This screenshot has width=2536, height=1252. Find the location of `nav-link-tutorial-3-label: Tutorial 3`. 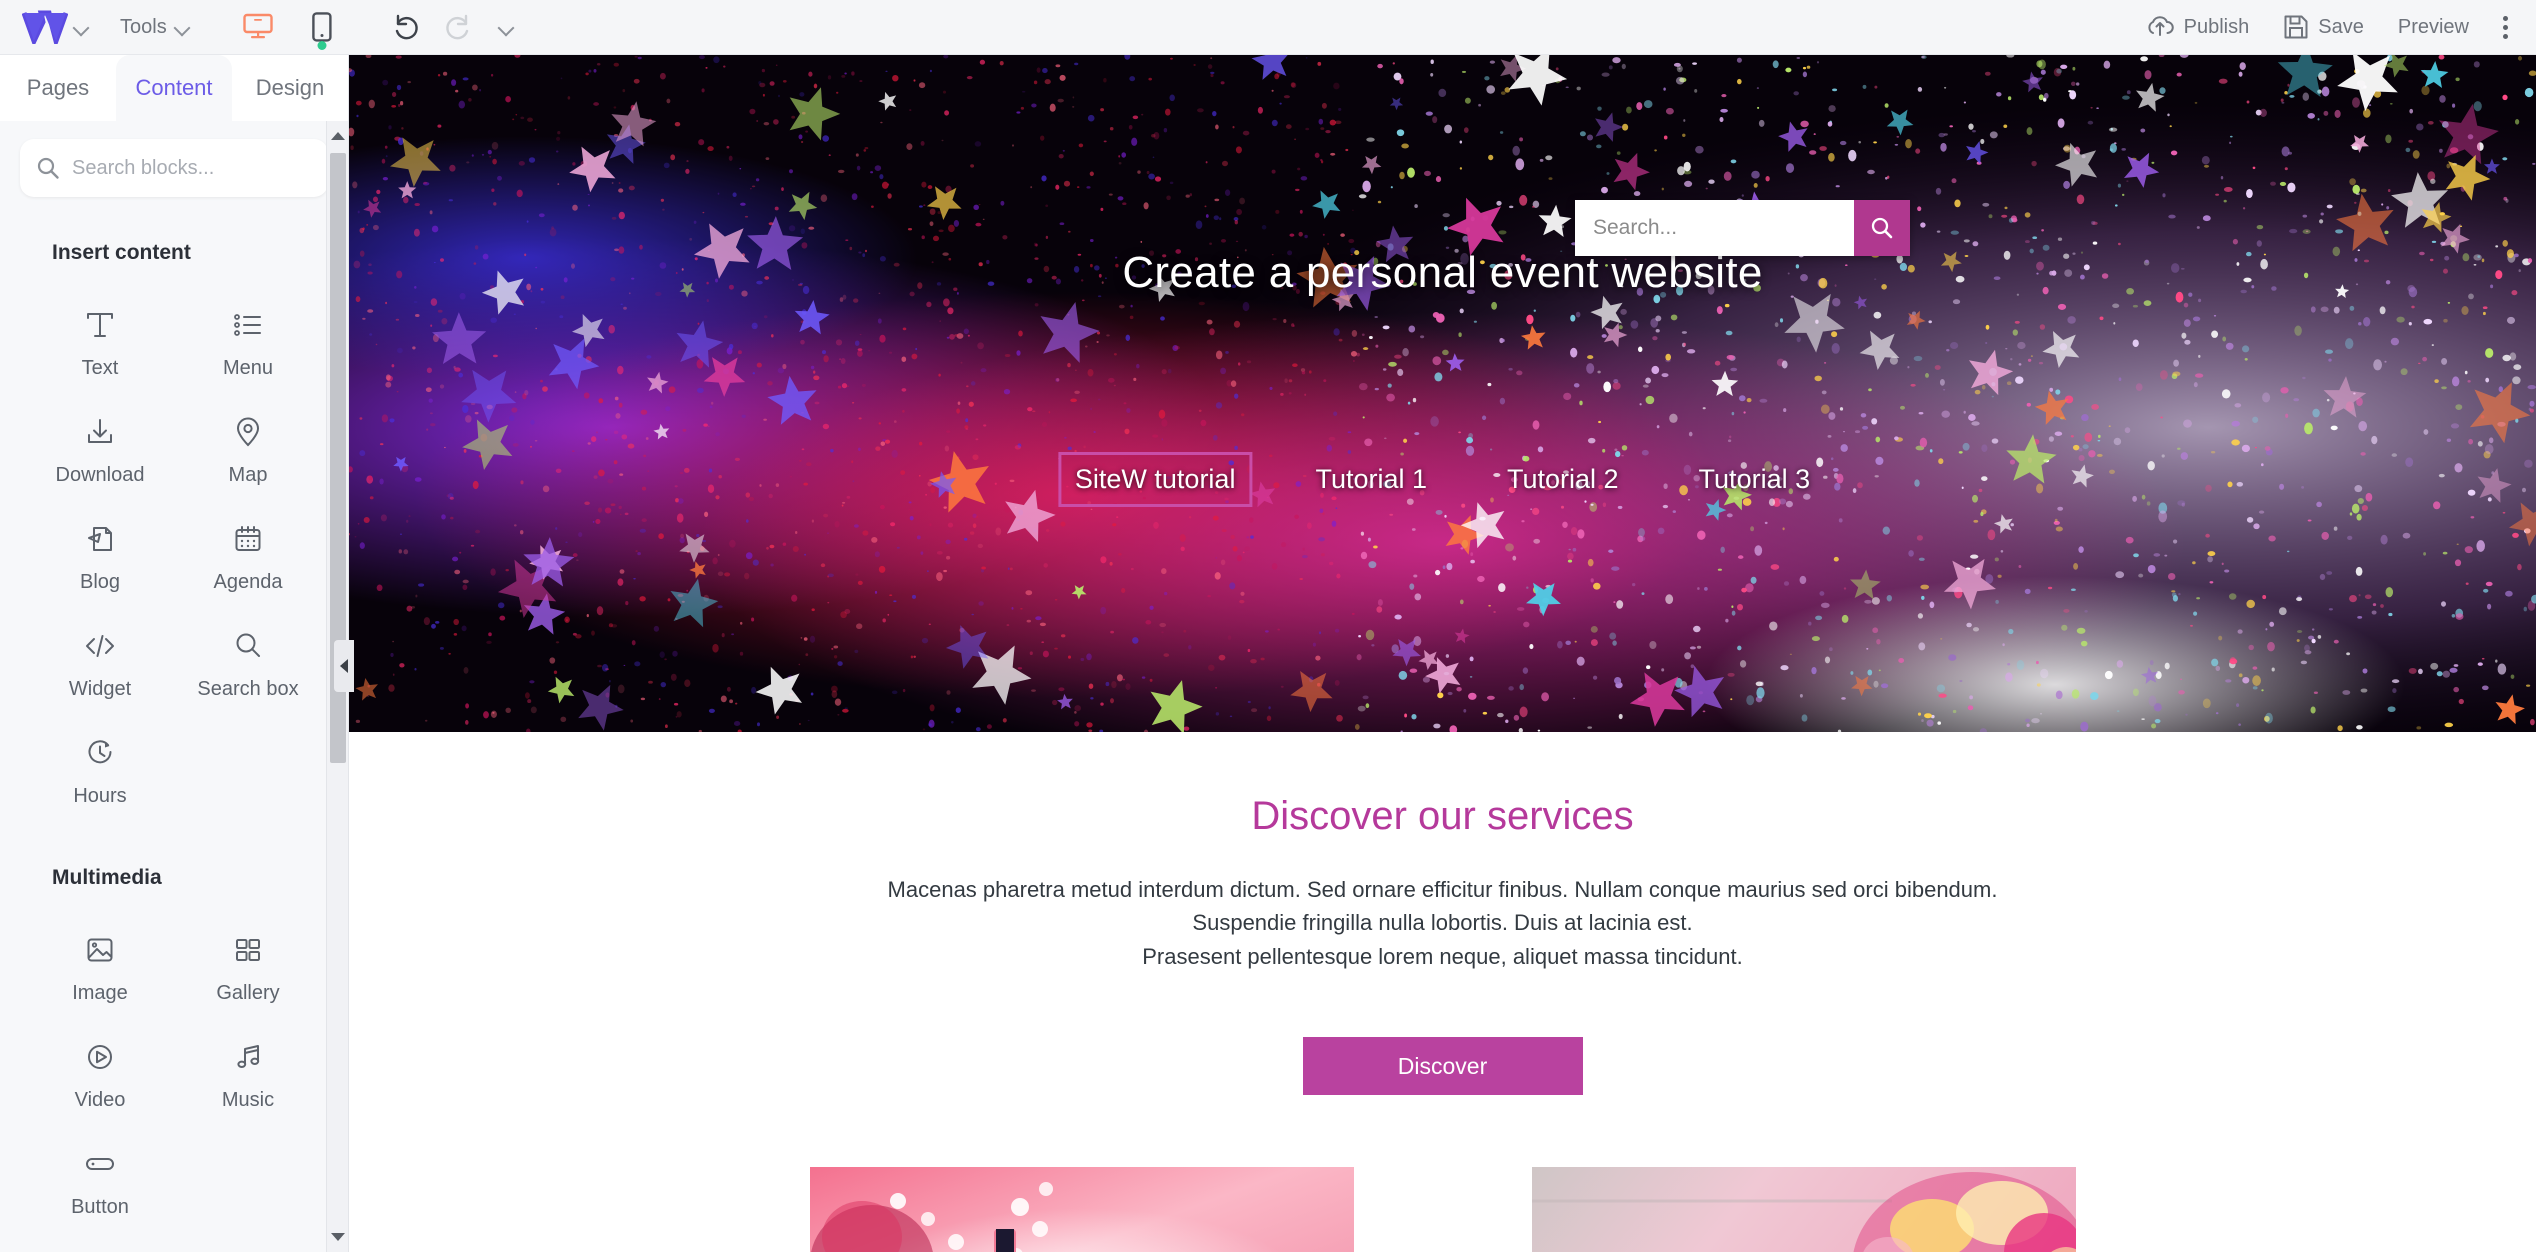

nav-link-tutorial-3-label: Tutorial 3 is located at coordinates (1754, 479).